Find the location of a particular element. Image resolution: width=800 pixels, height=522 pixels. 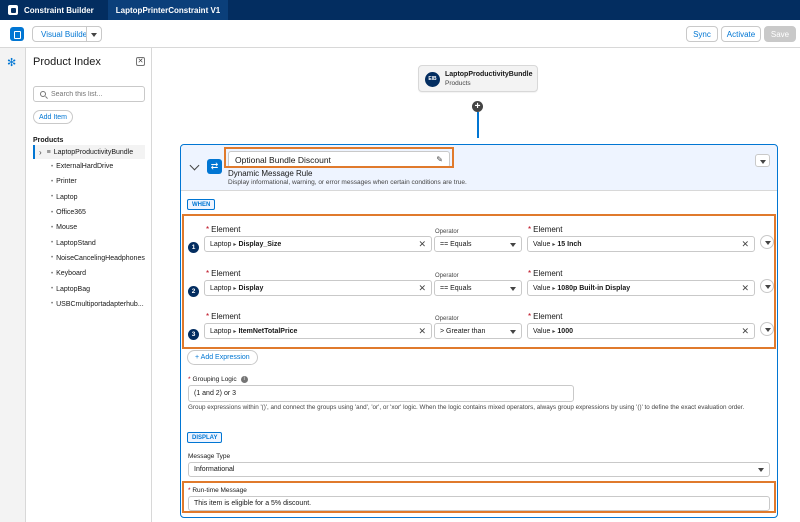

save-button: Save is located at coordinates (780, 34).